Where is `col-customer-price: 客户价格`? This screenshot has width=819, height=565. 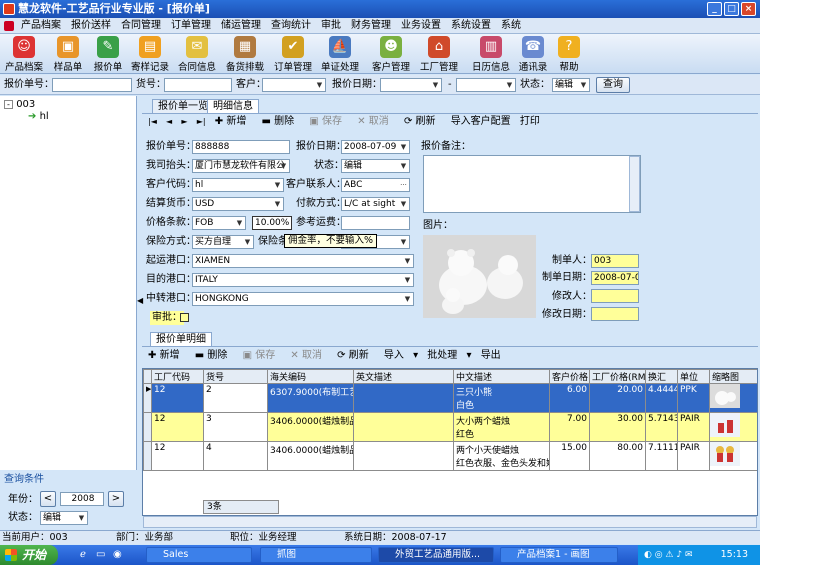
col-customer-price: 客户价格 is located at coordinates (569, 376).